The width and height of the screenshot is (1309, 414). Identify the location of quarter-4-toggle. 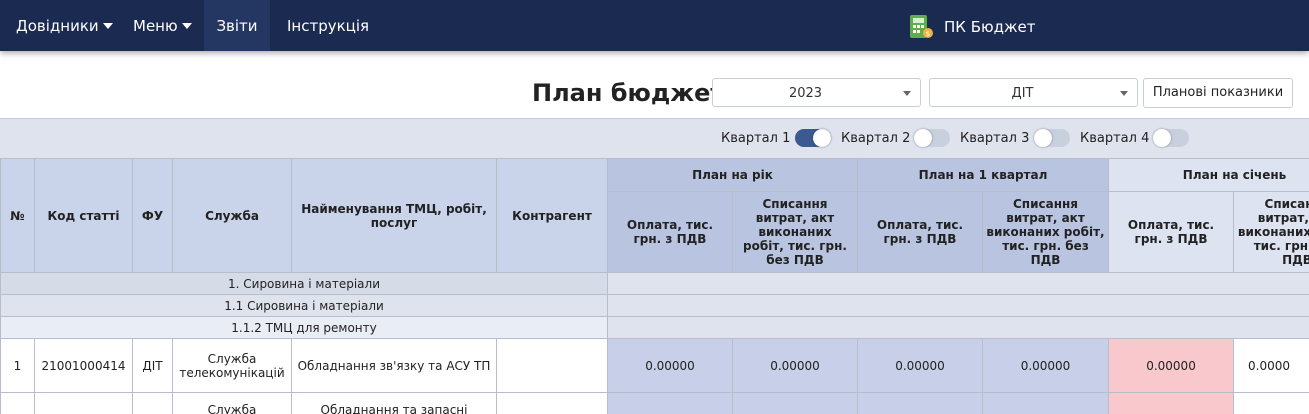
(1171, 138).